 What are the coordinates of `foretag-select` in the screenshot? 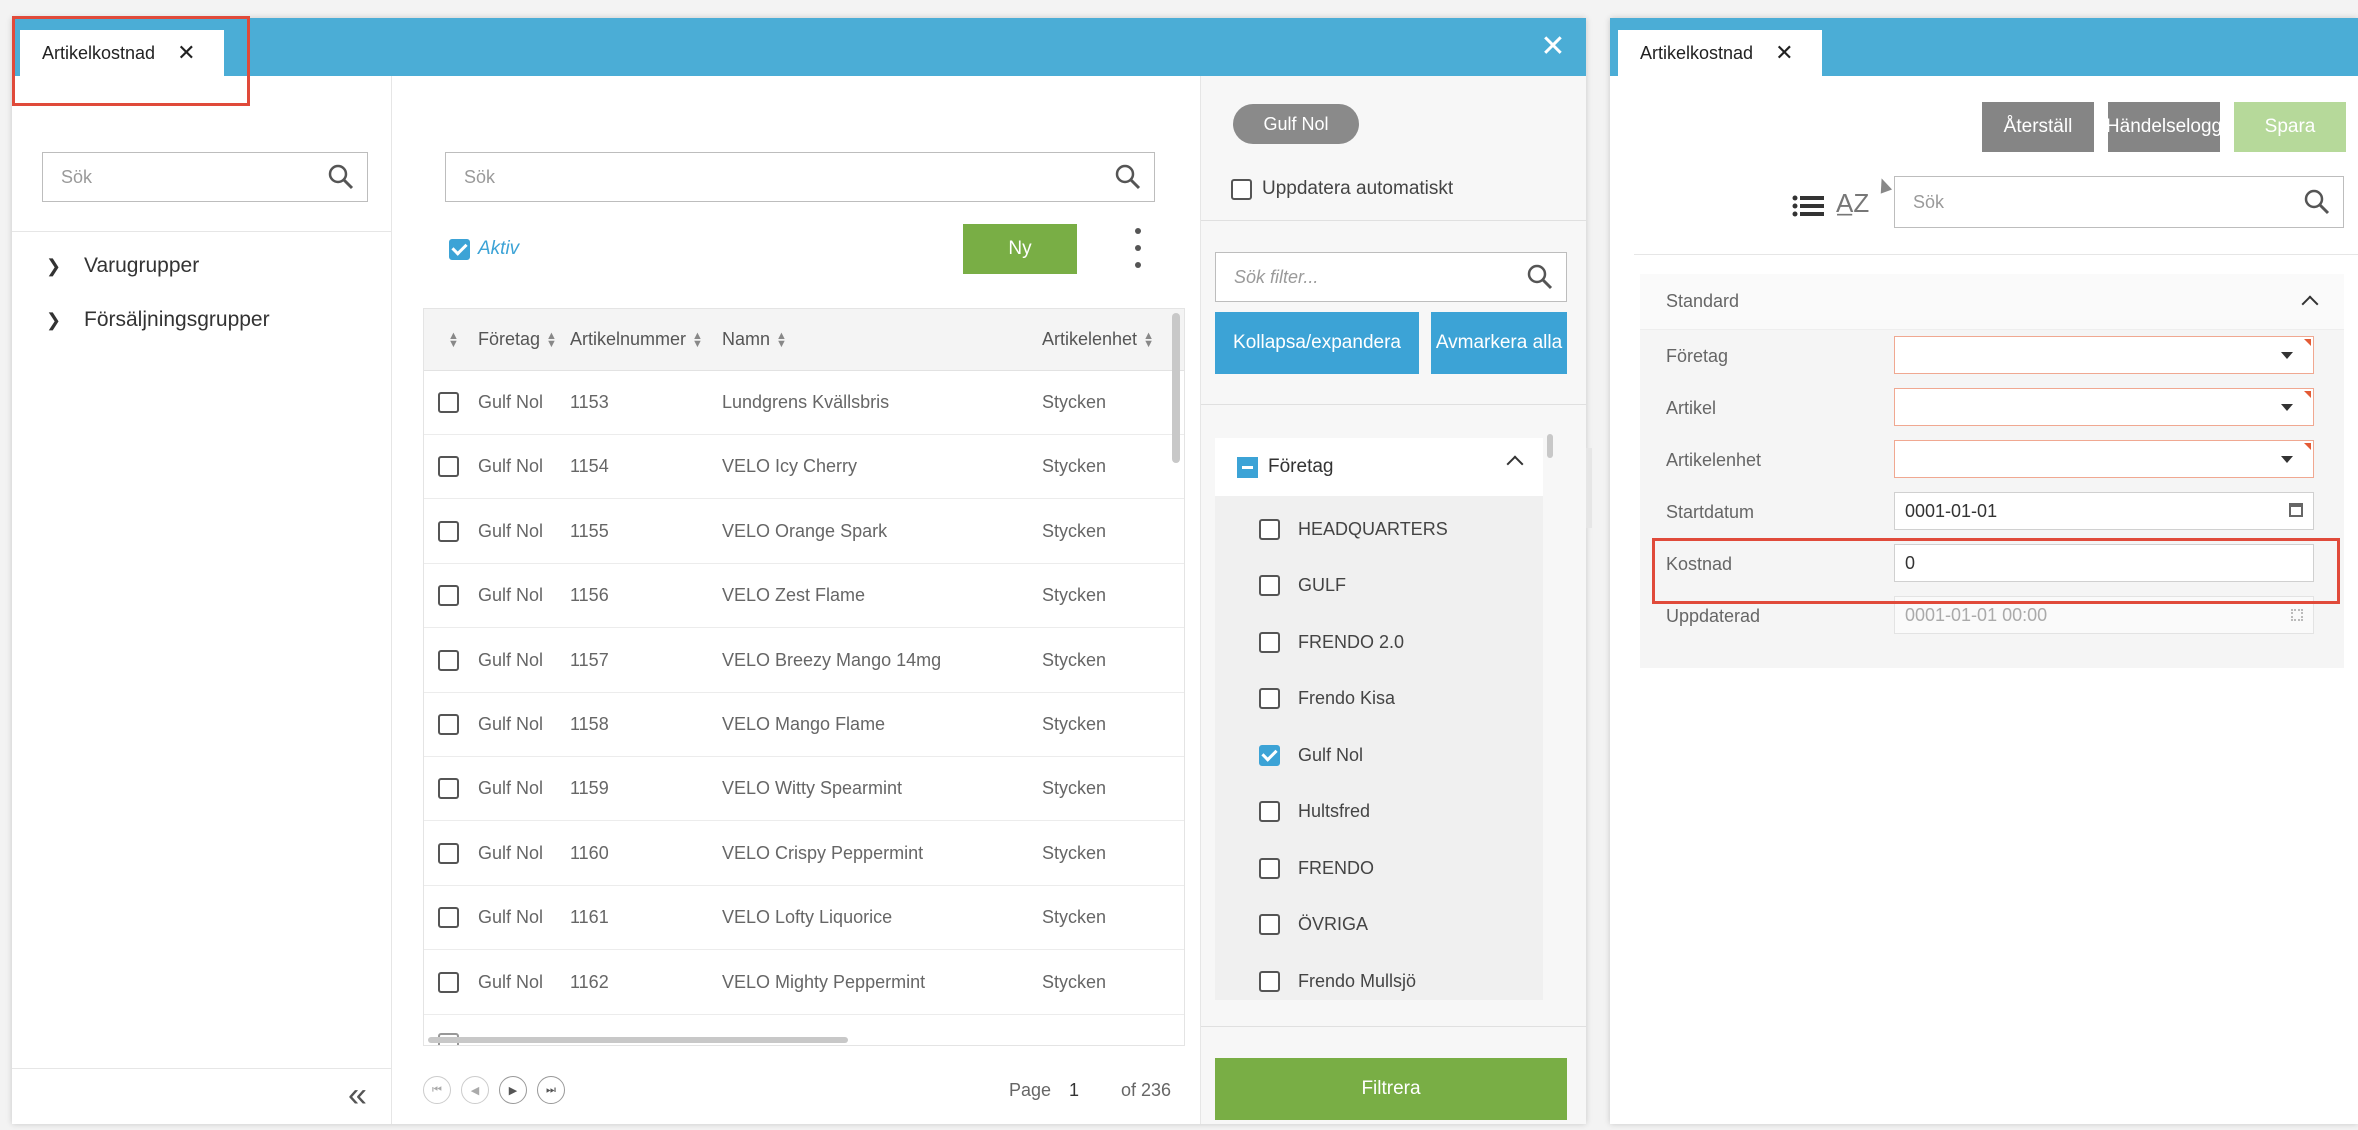 It's located at (2104, 355).